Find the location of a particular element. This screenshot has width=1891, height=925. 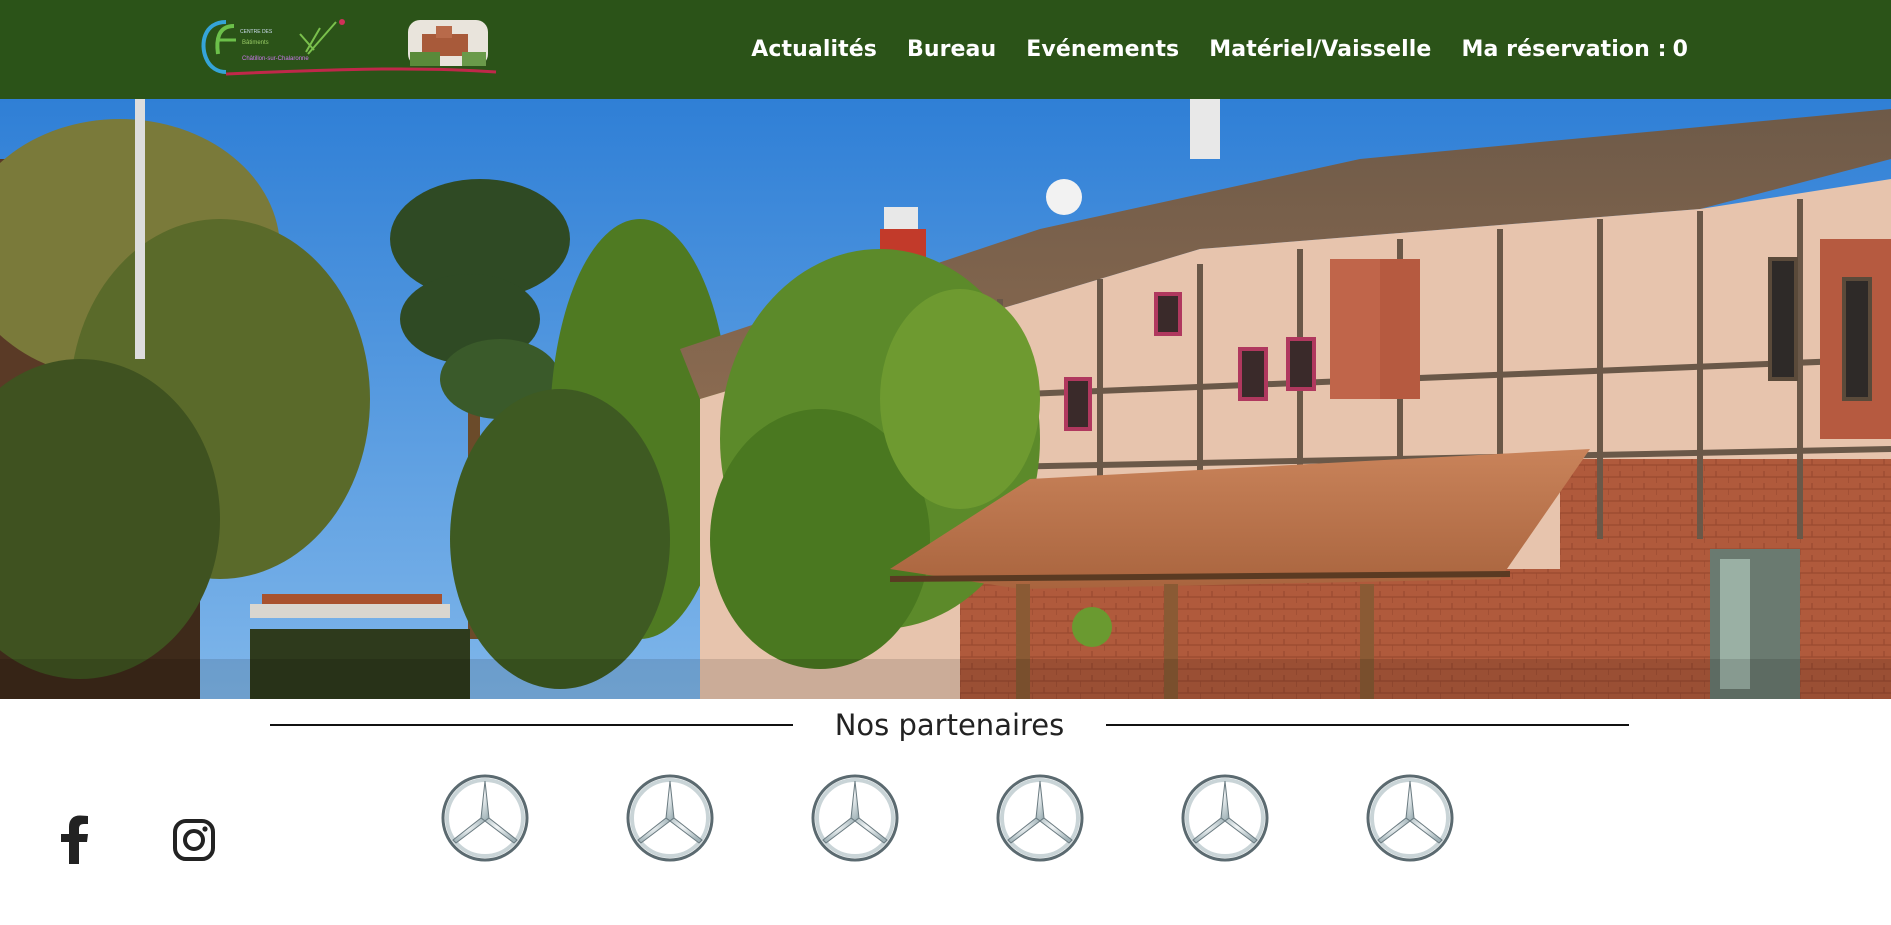

nav-actualites: Actualités is located at coordinates (814, 49).